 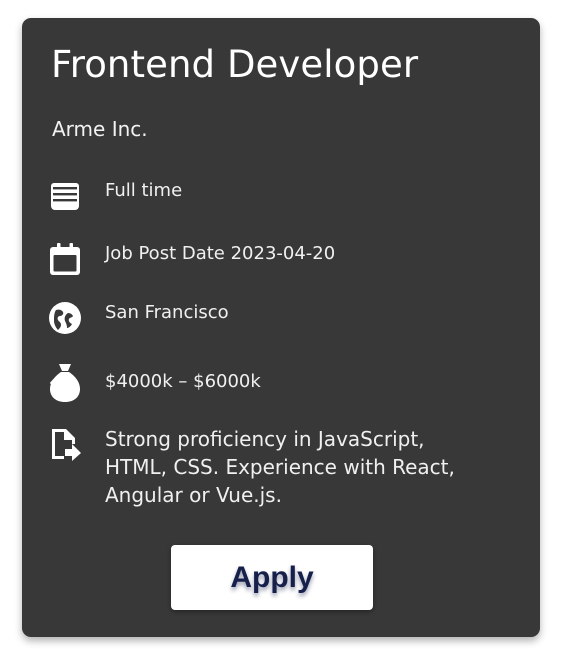 What do you see at coordinates (183, 381) in the screenshot?
I see `detail-text: $4000k – $6000k` at bounding box center [183, 381].